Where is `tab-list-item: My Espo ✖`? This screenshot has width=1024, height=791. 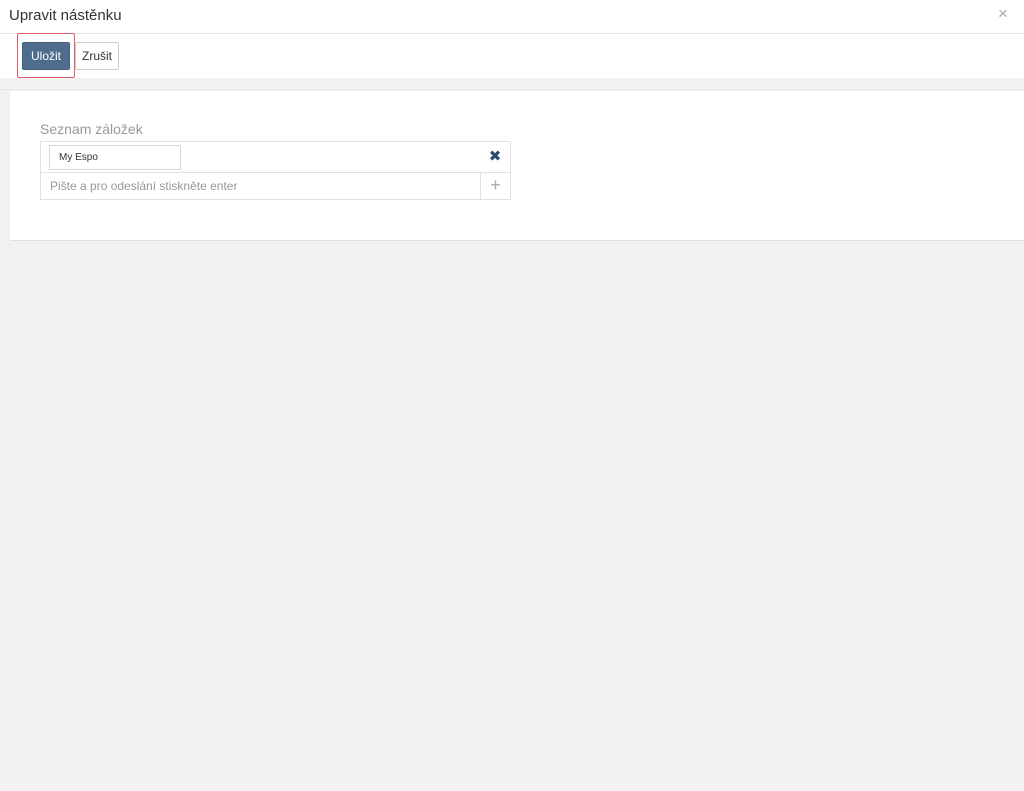
tab-list-item: My Espo ✖ is located at coordinates (275, 157).